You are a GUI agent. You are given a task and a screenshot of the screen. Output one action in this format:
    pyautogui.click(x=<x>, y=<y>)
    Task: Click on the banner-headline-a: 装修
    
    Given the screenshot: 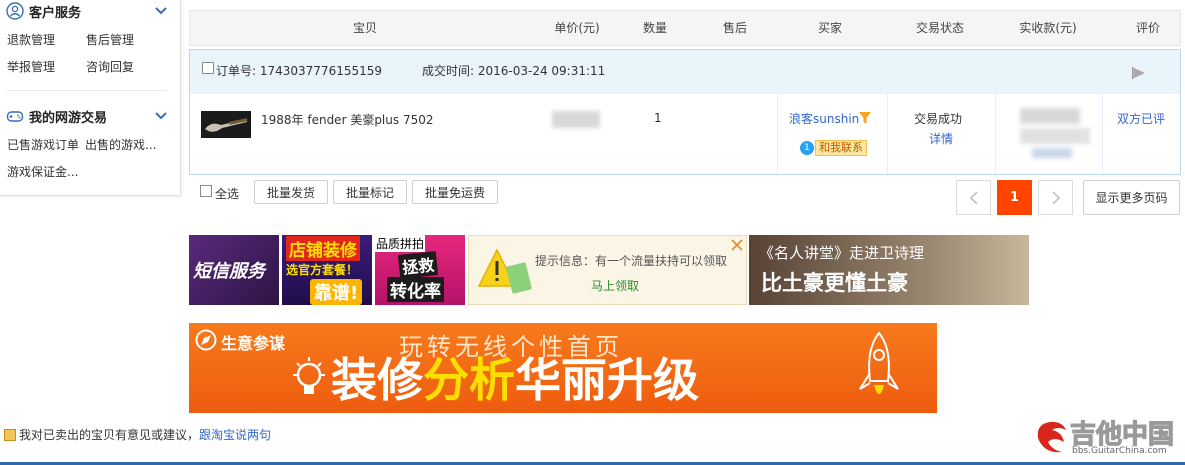 What is the action you would take?
    pyautogui.click(x=377, y=380)
    